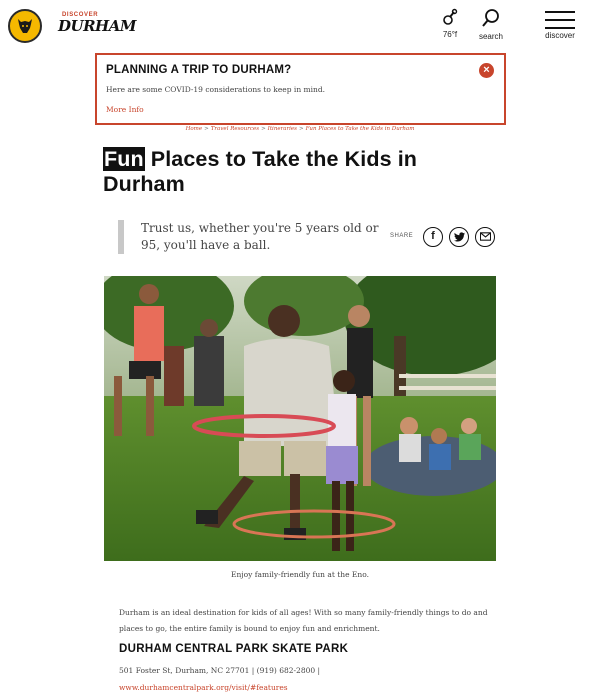 Image resolution: width=600 pixels, height=700 pixels. Describe the element at coordinates (25, 26) in the screenshot. I see `bull-logo-icon` at that location.